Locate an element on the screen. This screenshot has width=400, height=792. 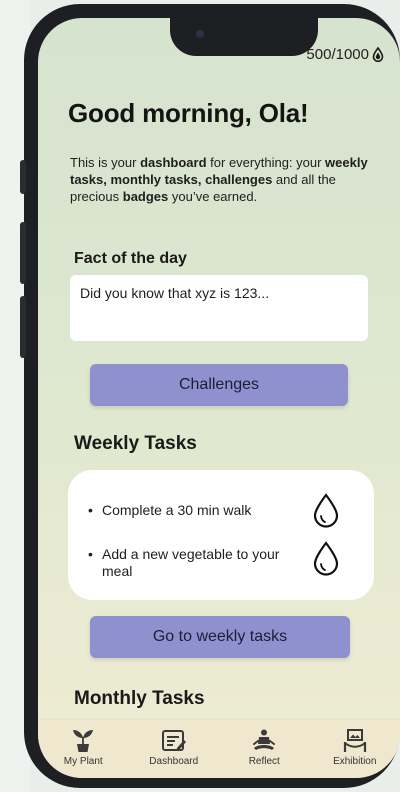
list-item: • Complete a 30 min walk is located at coordinates (193, 510).